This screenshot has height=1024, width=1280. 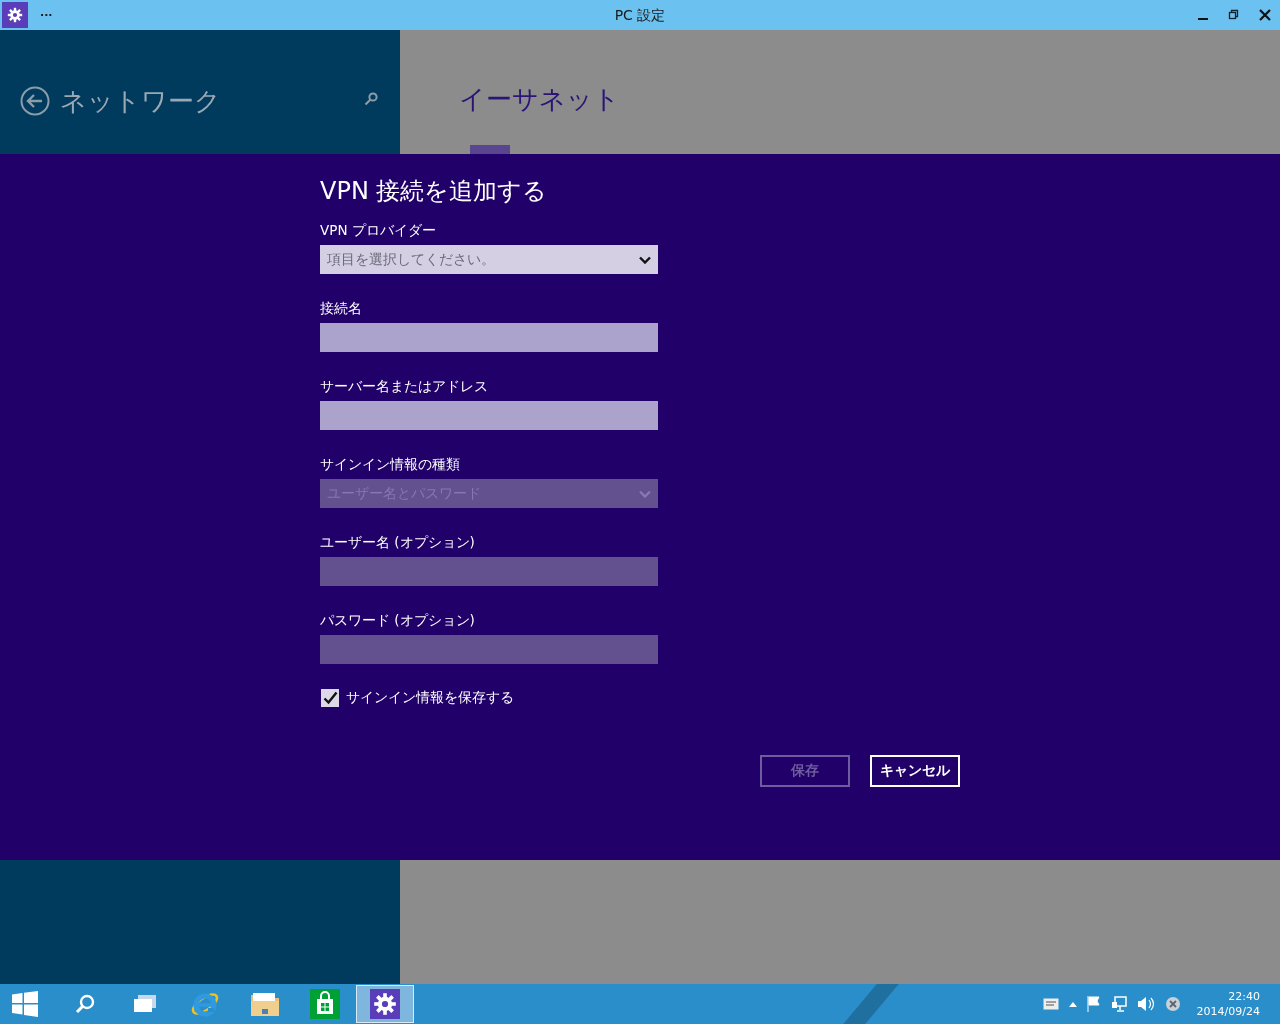 What do you see at coordinates (915, 771) in the screenshot?
I see `dialog-button: キャンセル` at bounding box center [915, 771].